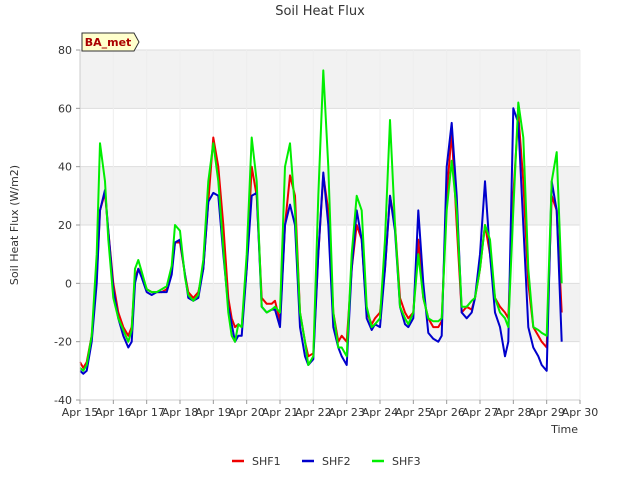 The width and height of the screenshot is (640, 484). I want to click on x-tick-label: Apr 27, so click(480, 412).